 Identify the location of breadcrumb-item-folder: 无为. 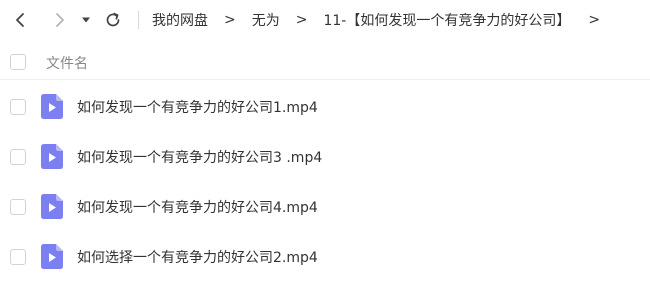
(266, 20).